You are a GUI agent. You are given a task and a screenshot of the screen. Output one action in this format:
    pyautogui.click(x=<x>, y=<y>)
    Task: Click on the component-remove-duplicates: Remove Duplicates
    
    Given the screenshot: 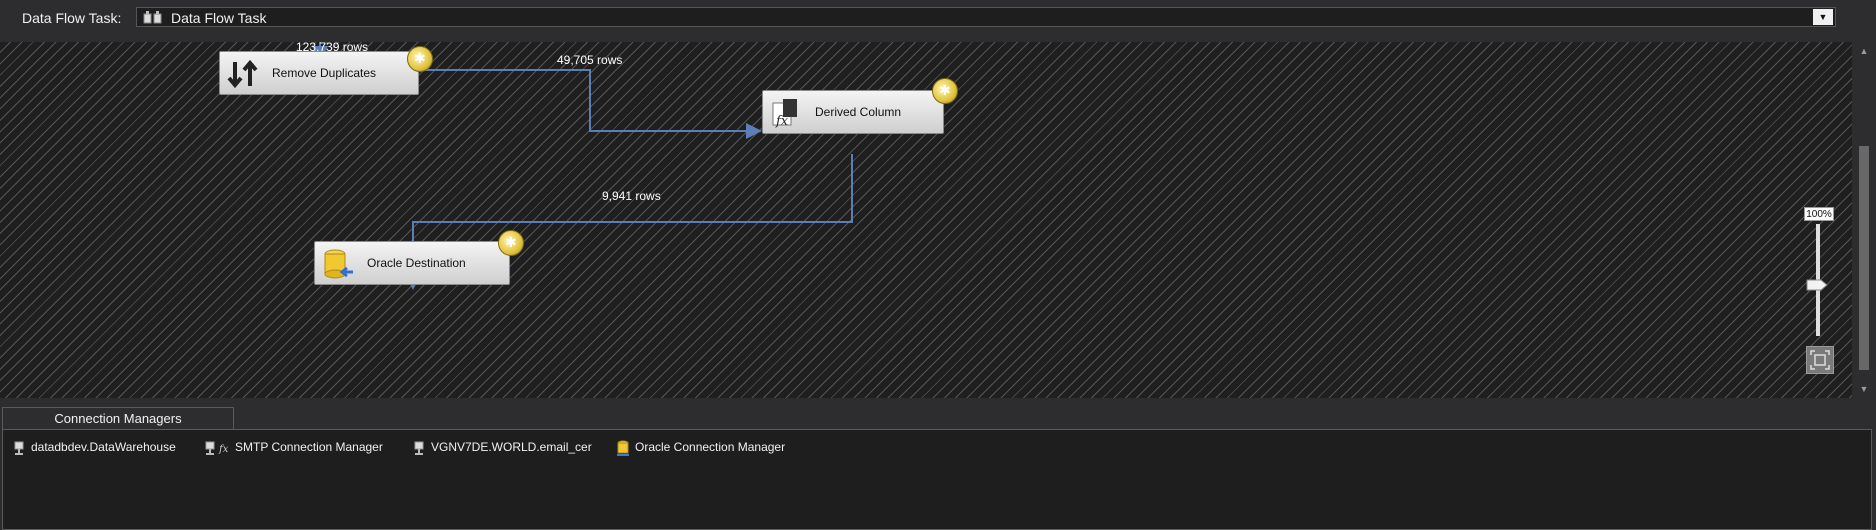 What is the action you would take?
    pyautogui.click(x=319, y=73)
    